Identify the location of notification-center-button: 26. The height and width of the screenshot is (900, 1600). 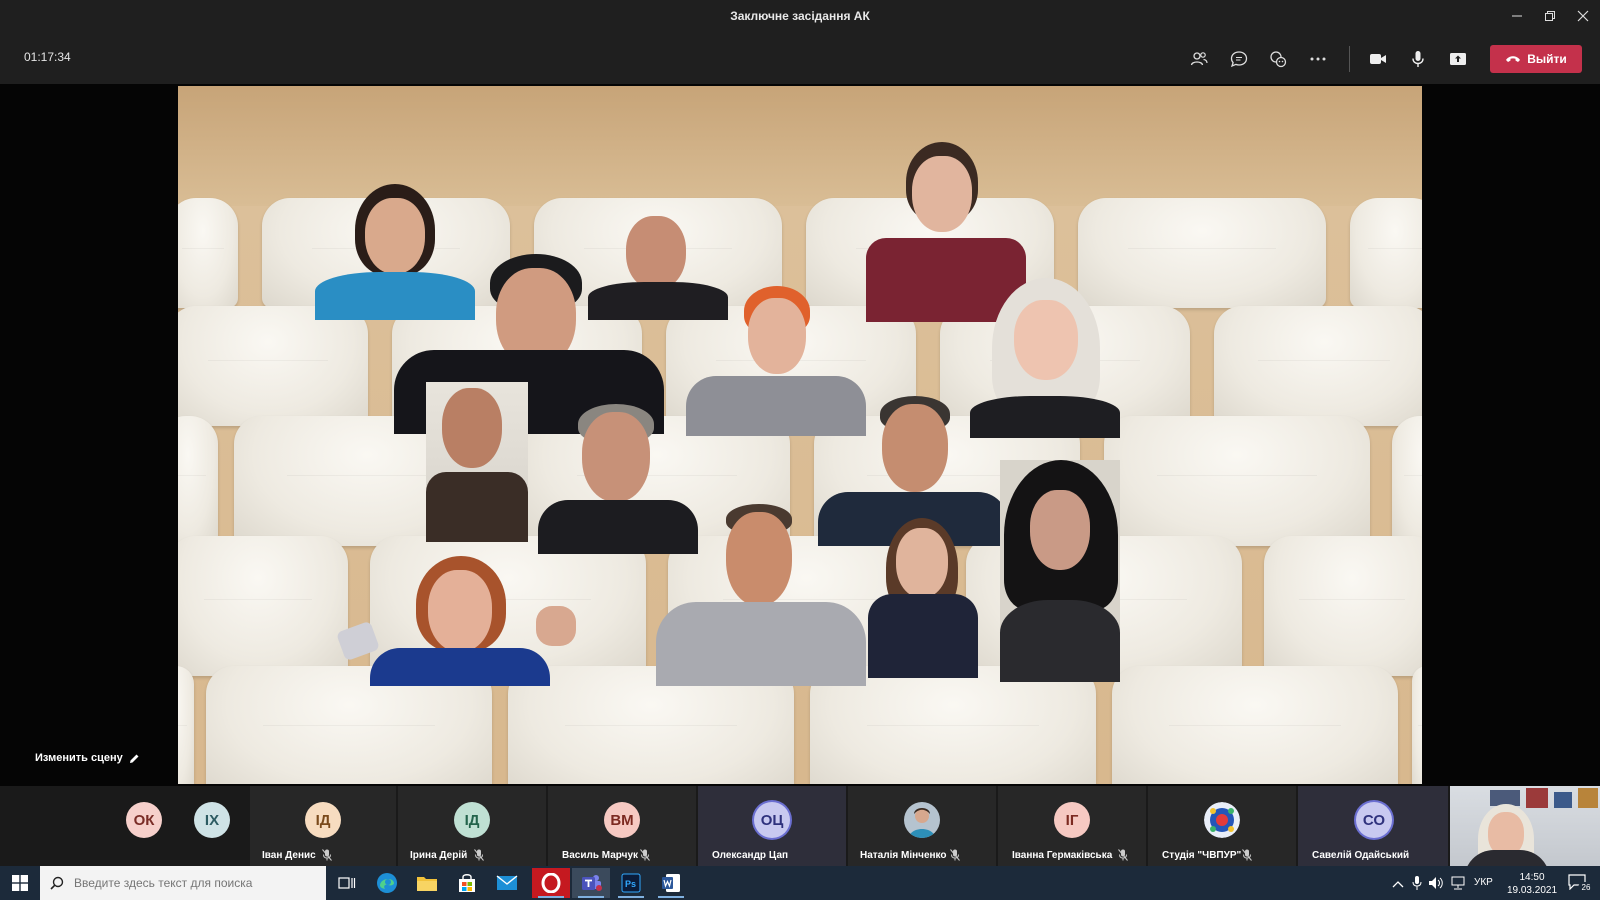
(1581, 883).